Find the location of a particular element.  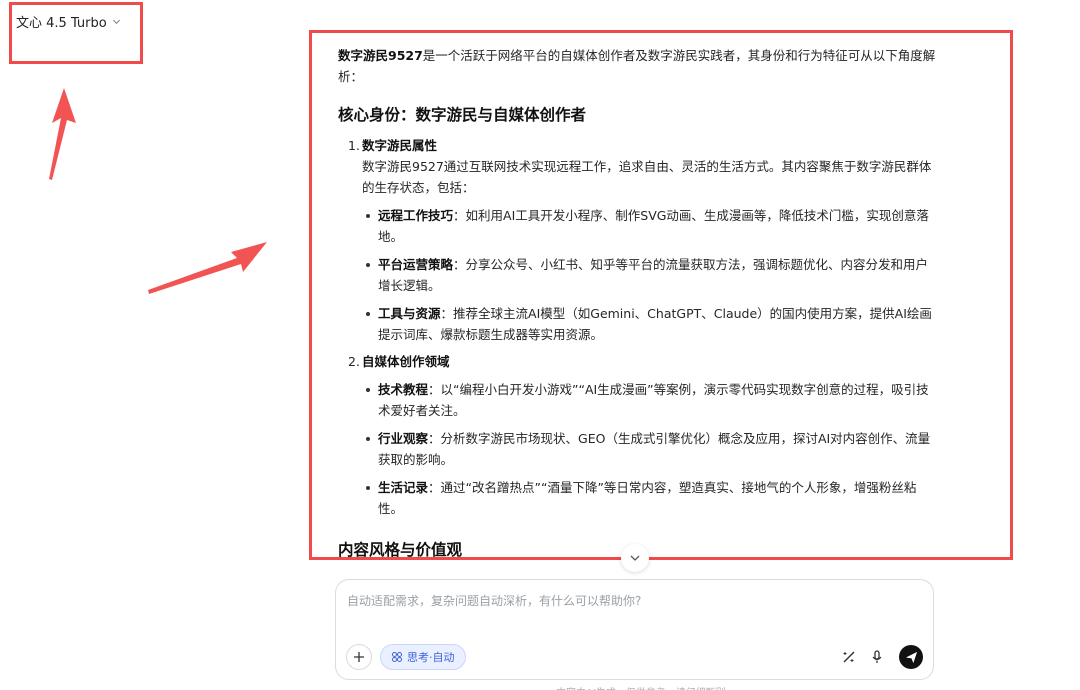

intro-bold: 数字游民9527 is located at coordinates (380, 55).